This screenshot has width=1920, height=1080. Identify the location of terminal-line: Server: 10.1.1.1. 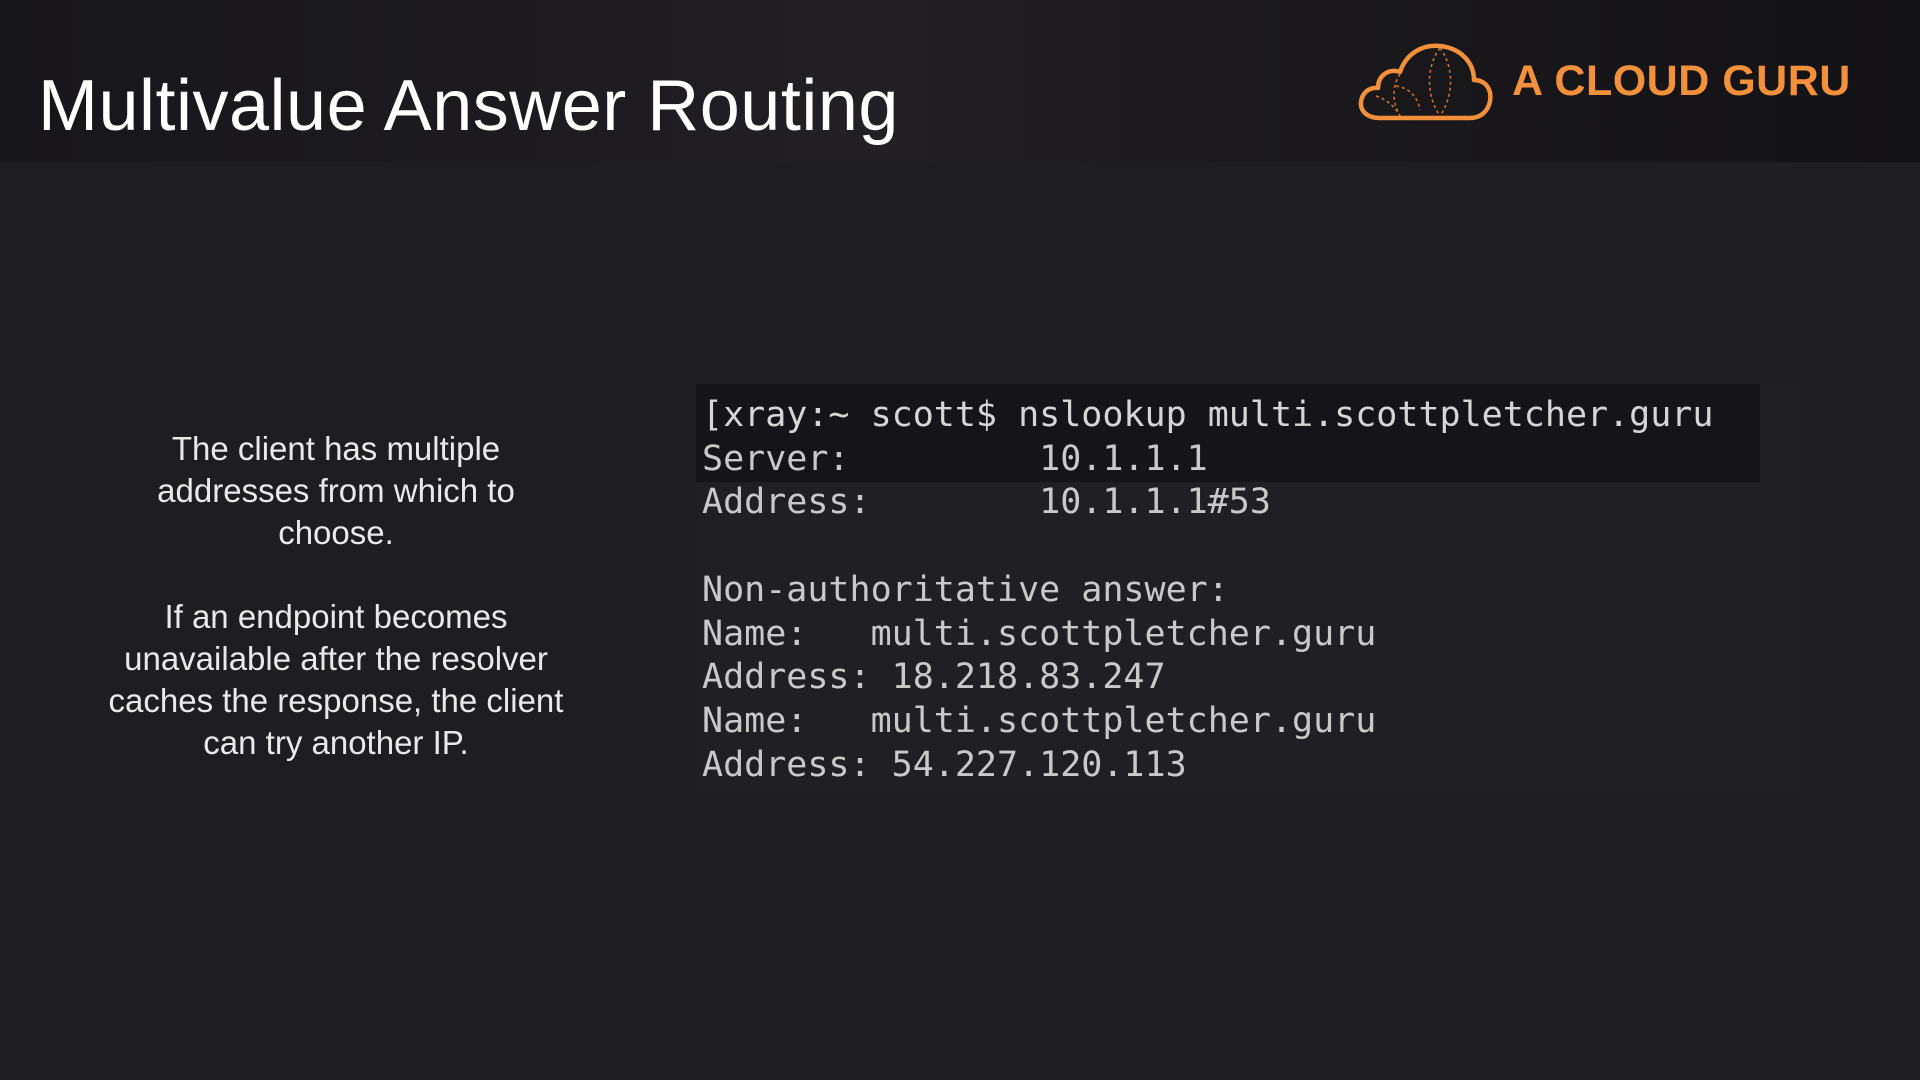
(955, 458).